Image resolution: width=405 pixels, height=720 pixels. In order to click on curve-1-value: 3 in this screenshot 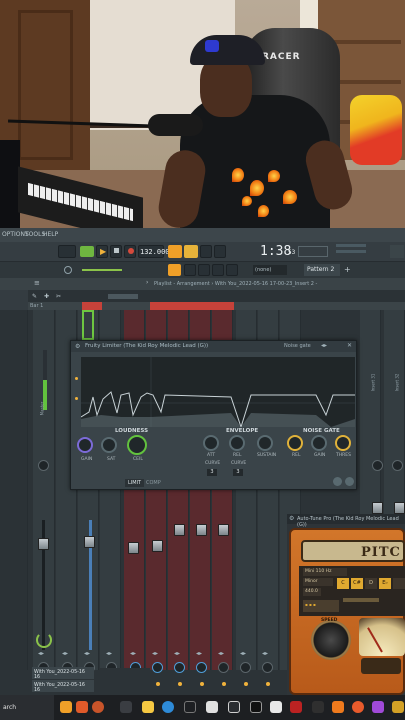, I will do `click(212, 472)`.